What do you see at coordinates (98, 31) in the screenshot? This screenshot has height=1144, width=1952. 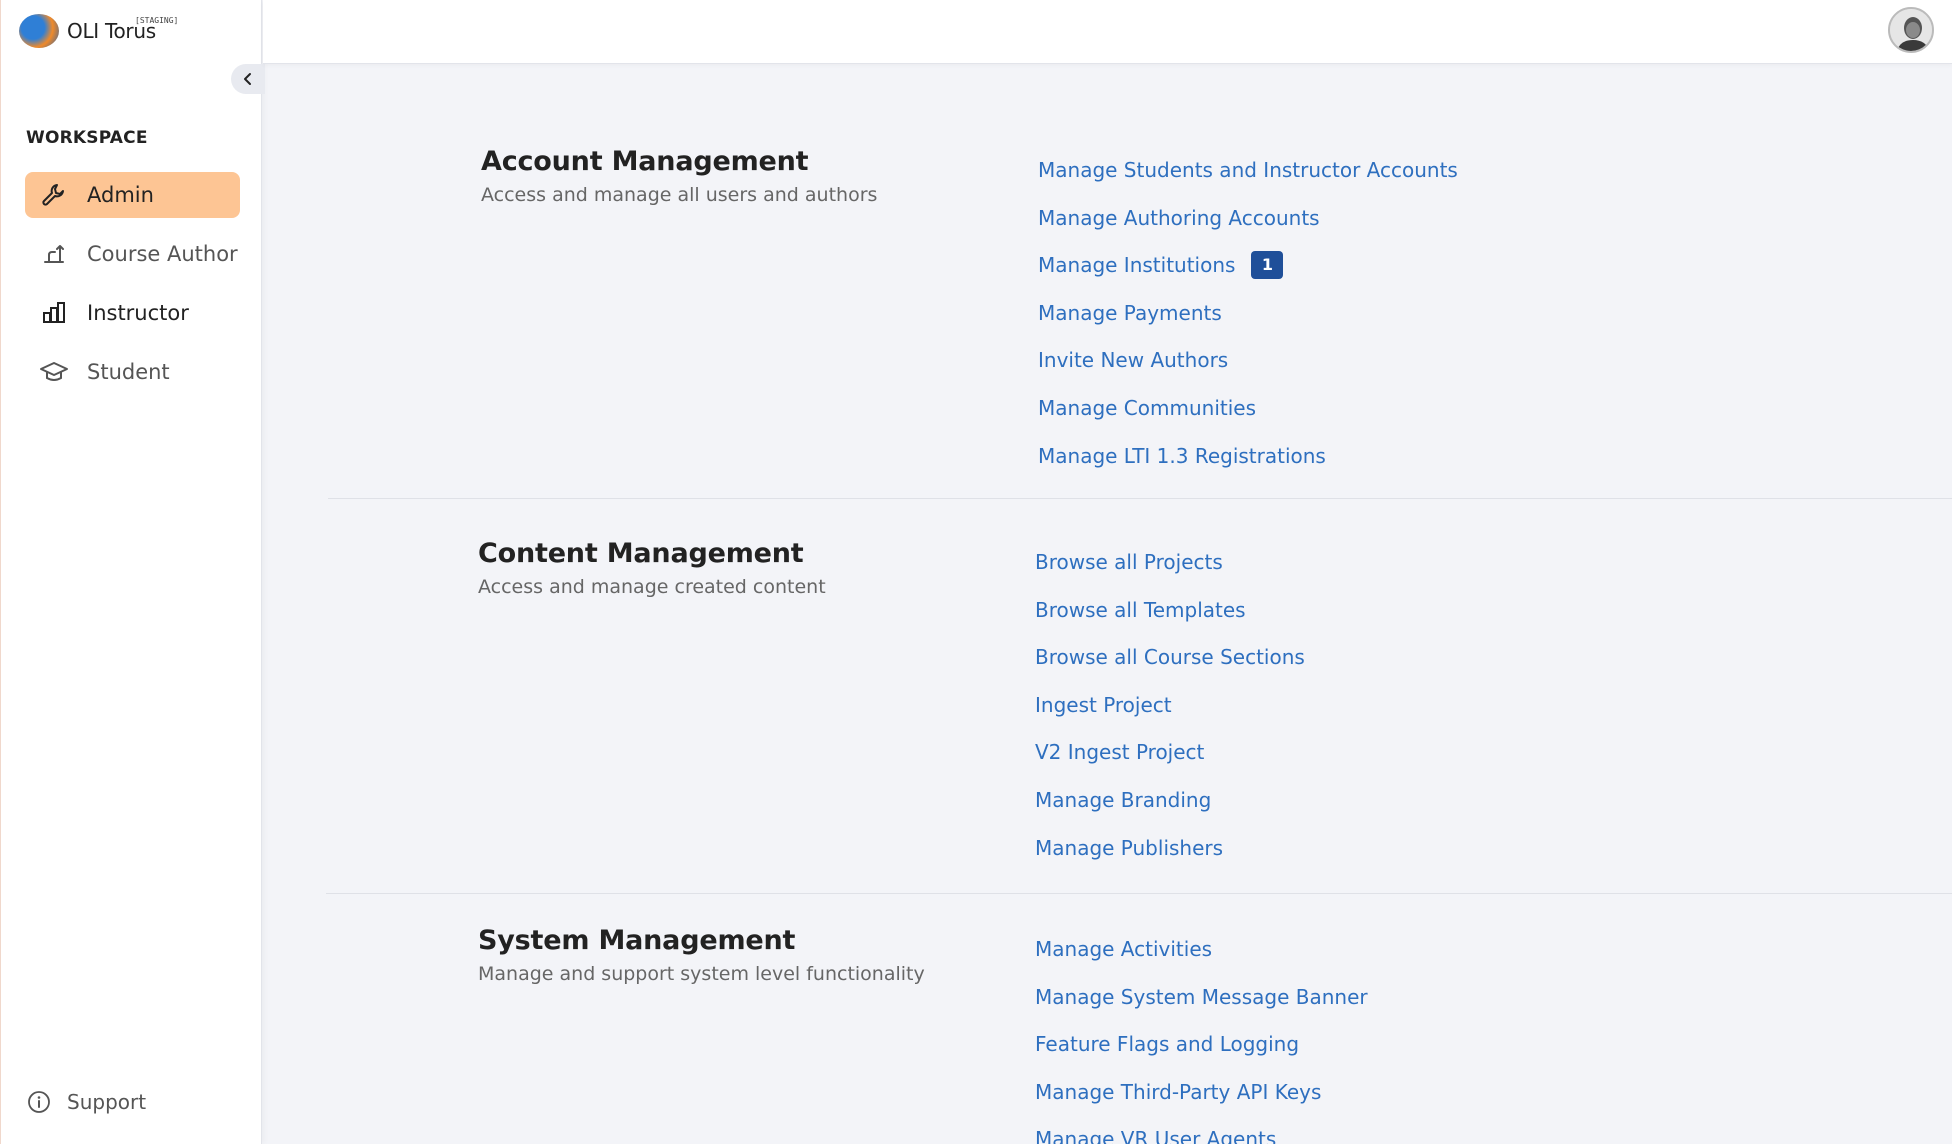 I see `app-logo: OLI Torus [STAGING]` at bounding box center [98, 31].